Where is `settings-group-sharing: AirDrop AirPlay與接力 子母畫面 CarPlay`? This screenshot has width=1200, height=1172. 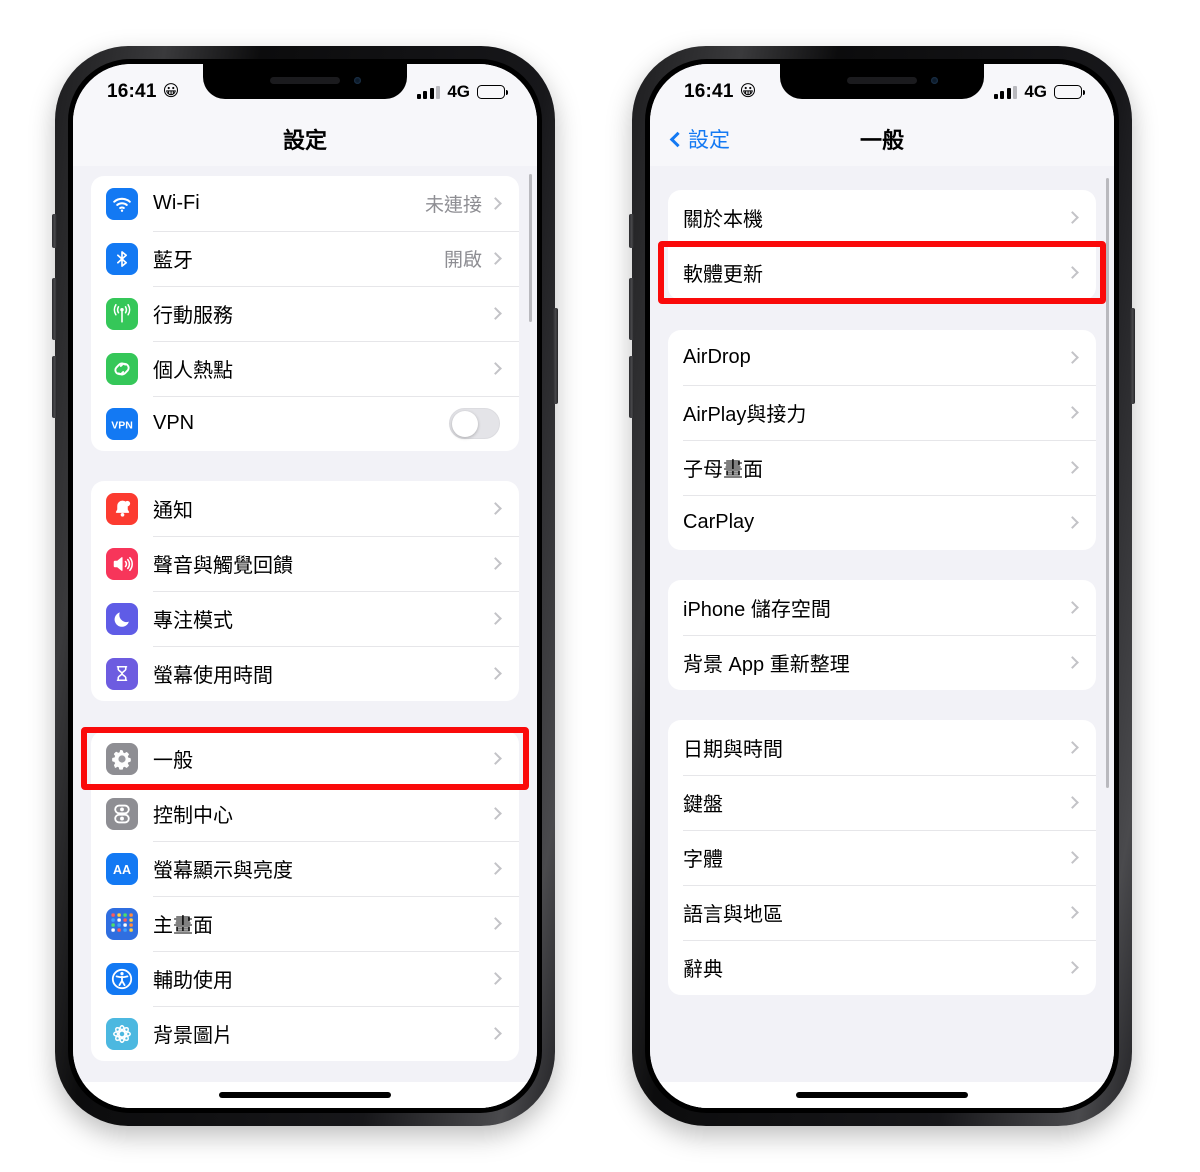 settings-group-sharing: AirDrop AirPlay與接力 子母畫面 CarPlay is located at coordinates (882, 440).